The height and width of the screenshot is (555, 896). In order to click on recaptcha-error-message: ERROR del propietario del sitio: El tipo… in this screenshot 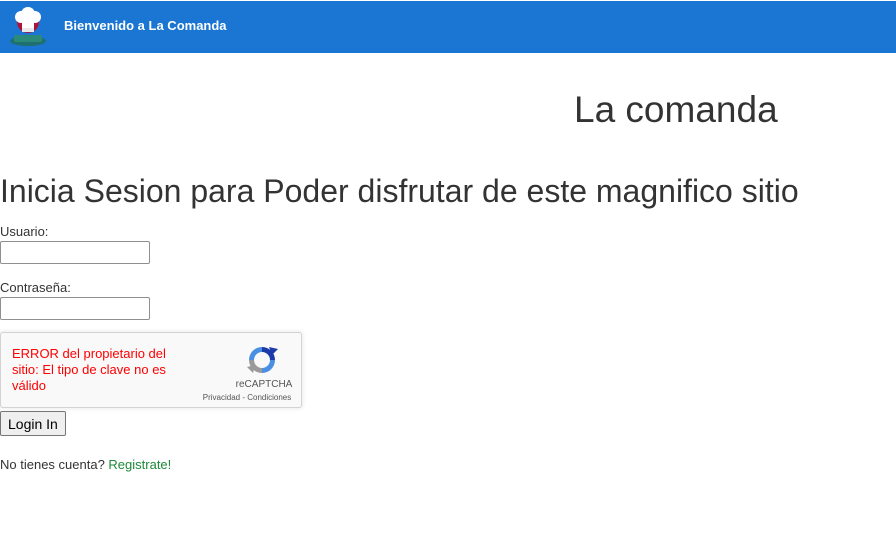, I will do `click(89, 369)`.